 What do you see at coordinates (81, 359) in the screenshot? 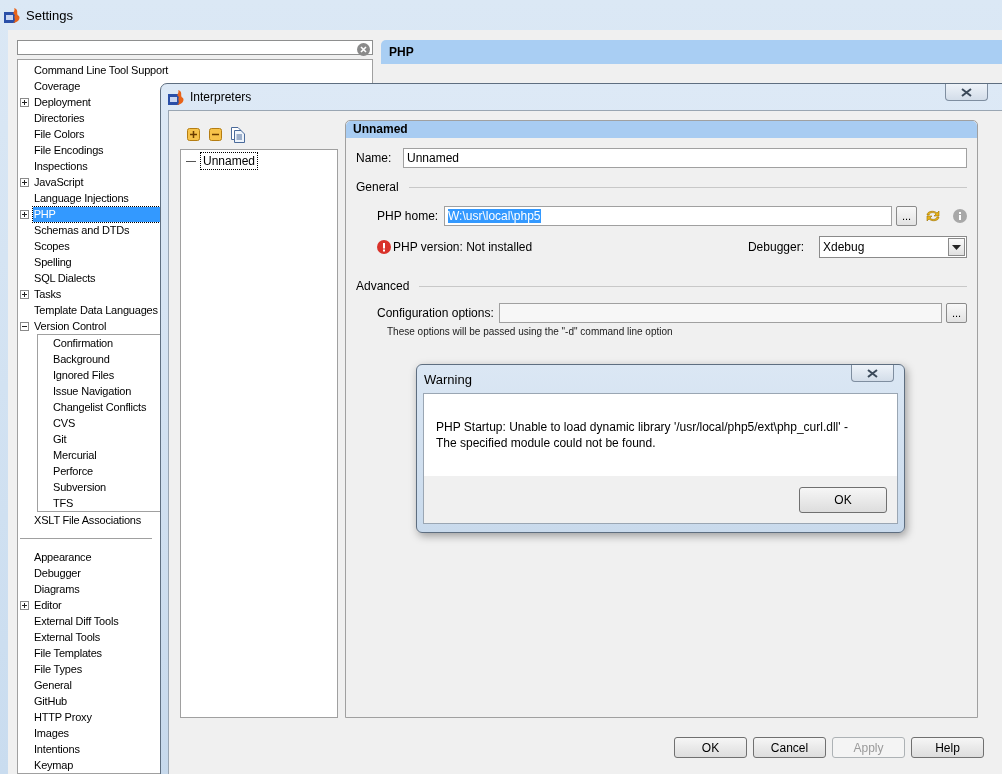
I see `tree-item: Background` at bounding box center [81, 359].